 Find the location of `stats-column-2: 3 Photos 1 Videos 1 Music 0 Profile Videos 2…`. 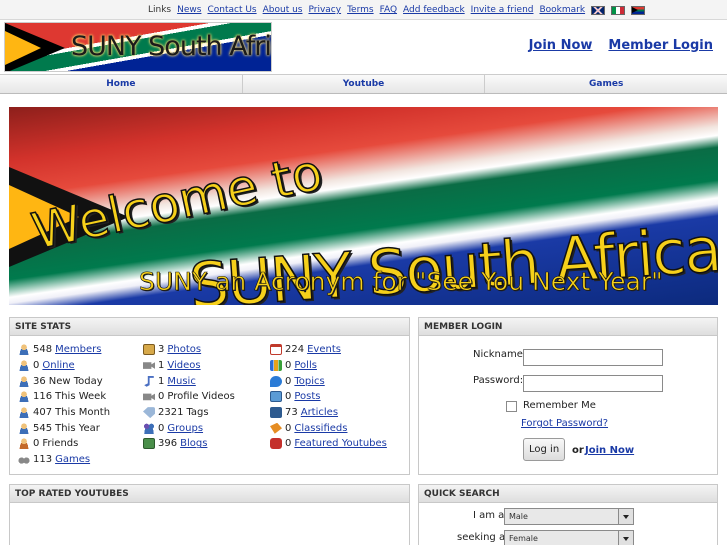

stats-column-2: 3 Photos 1 Videos 1 Music 0 Profile Videos 2… is located at coordinates (189, 397).